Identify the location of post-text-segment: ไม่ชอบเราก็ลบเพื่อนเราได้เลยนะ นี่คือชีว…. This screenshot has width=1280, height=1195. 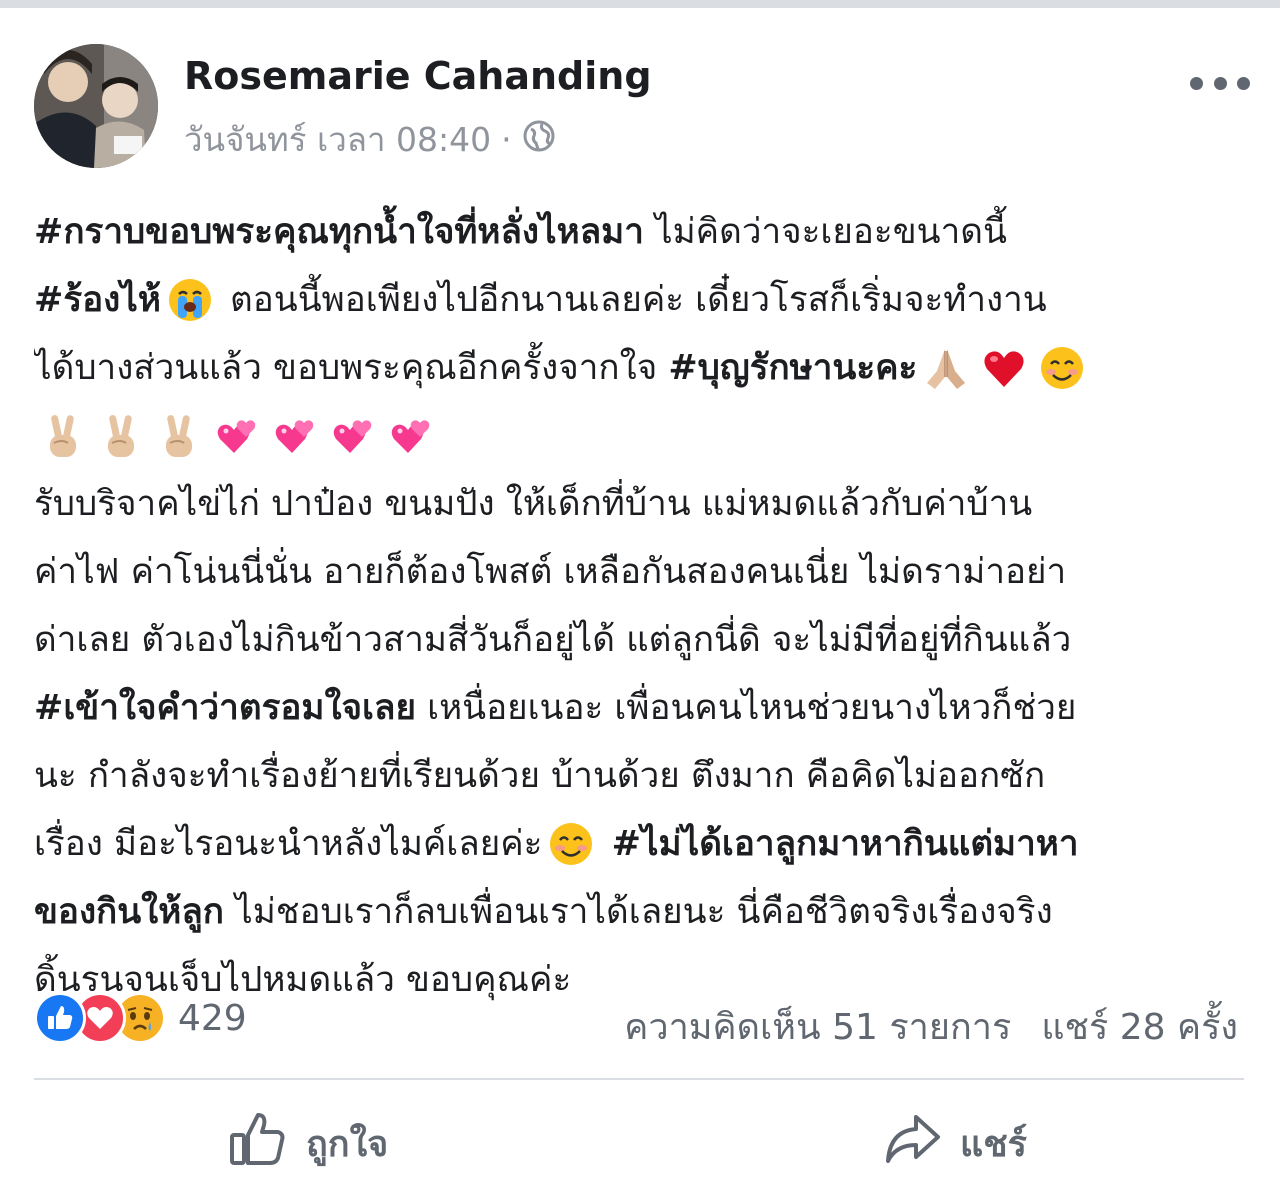
(638, 912).